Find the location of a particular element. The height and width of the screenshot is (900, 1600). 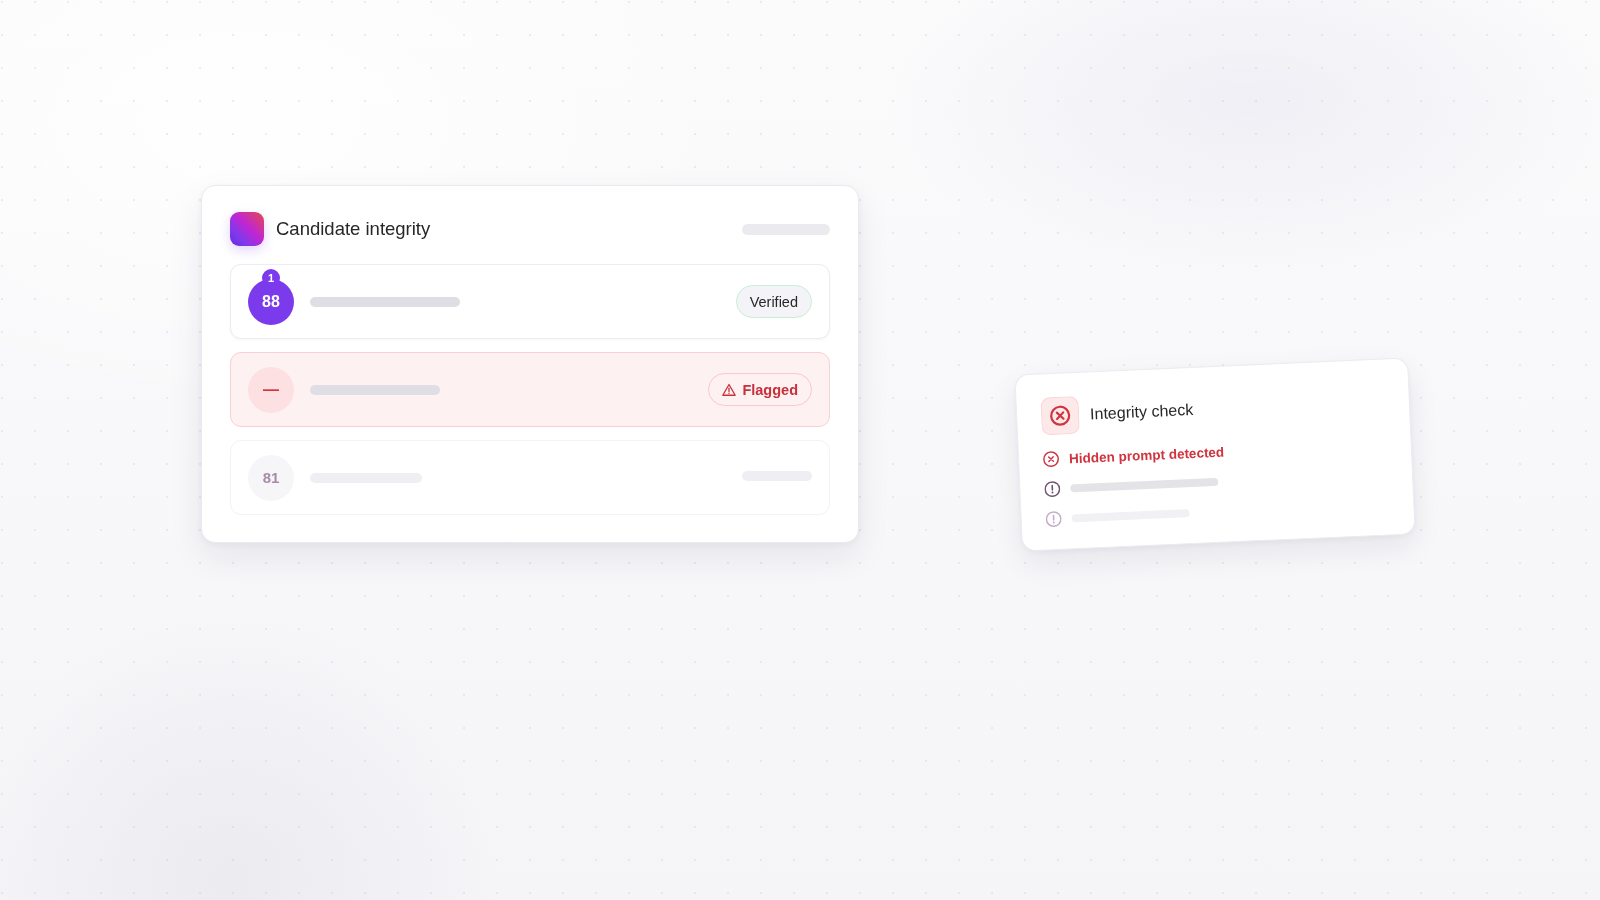

warning-icon is located at coordinates (729, 389).